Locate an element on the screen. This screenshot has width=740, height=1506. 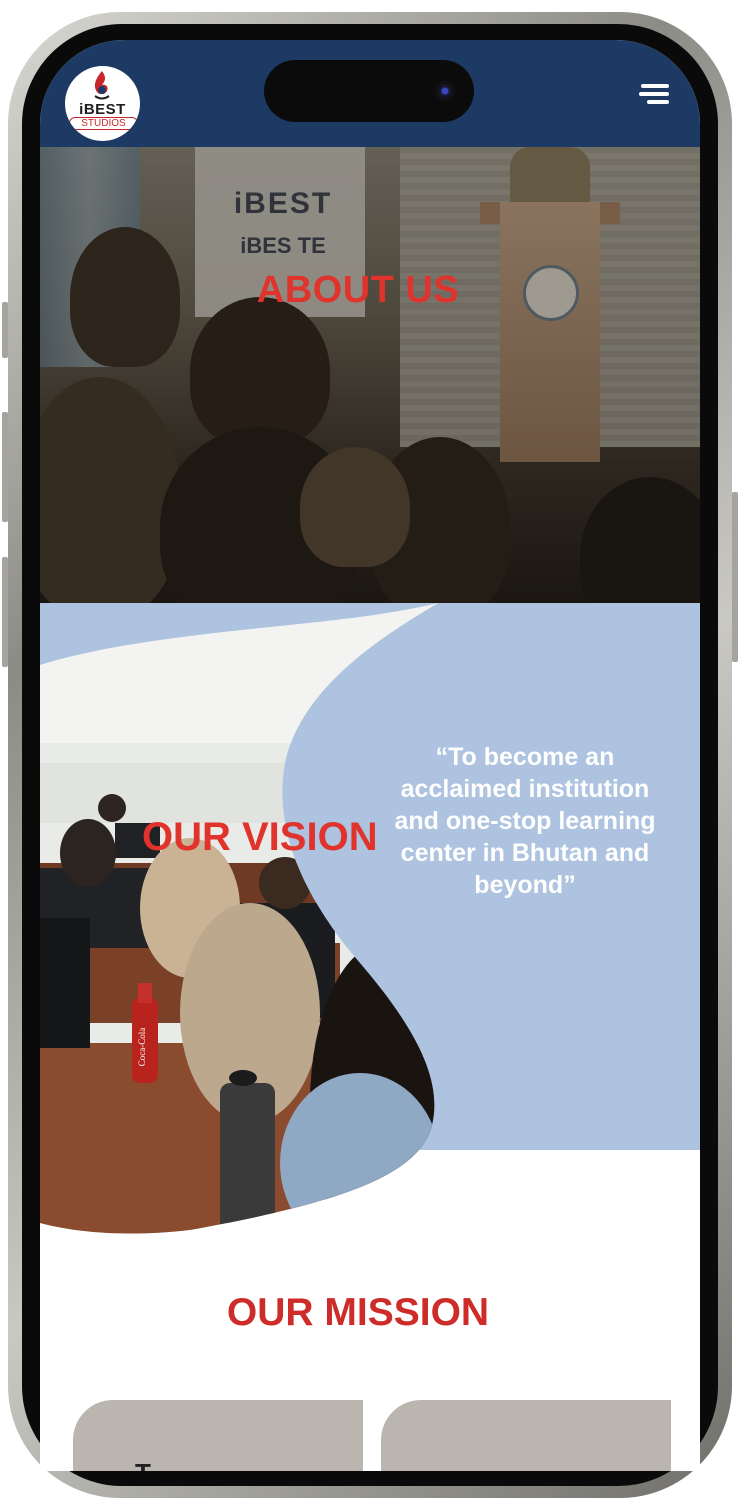
about-us-heading: ABOUT US is located at coordinates (358, 290).